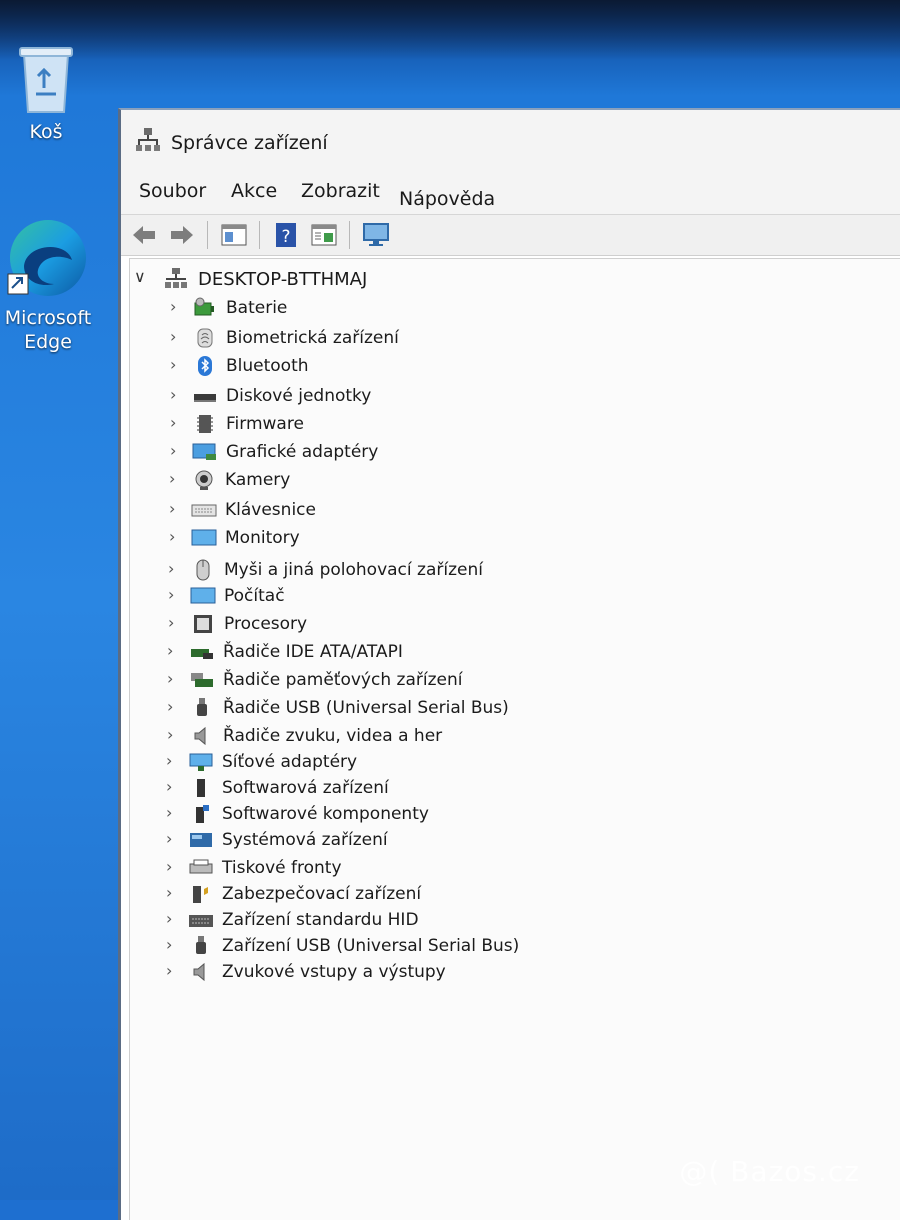 This screenshot has width=900, height=1220. I want to click on view-icon, so click(324, 235).